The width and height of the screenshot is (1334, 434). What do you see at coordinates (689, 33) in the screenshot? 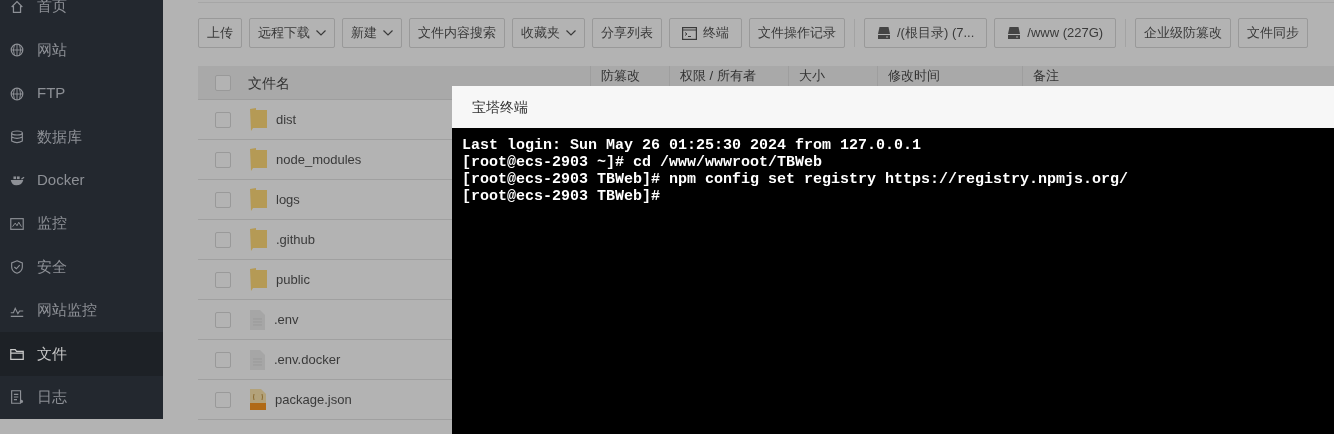
I see `terminal-icon` at bounding box center [689, 33].